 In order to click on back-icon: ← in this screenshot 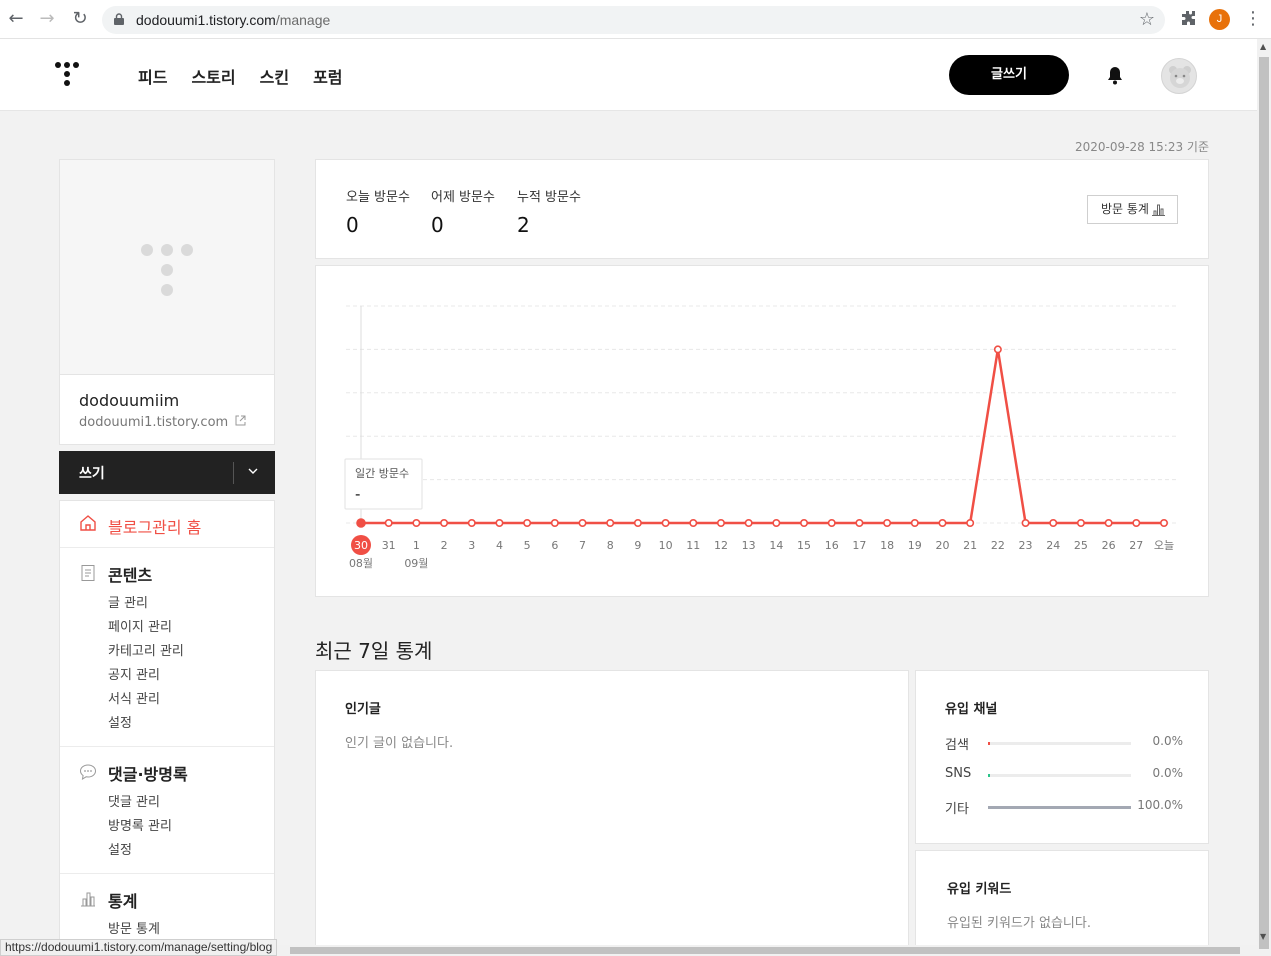, I will do `click(16, 19)`.